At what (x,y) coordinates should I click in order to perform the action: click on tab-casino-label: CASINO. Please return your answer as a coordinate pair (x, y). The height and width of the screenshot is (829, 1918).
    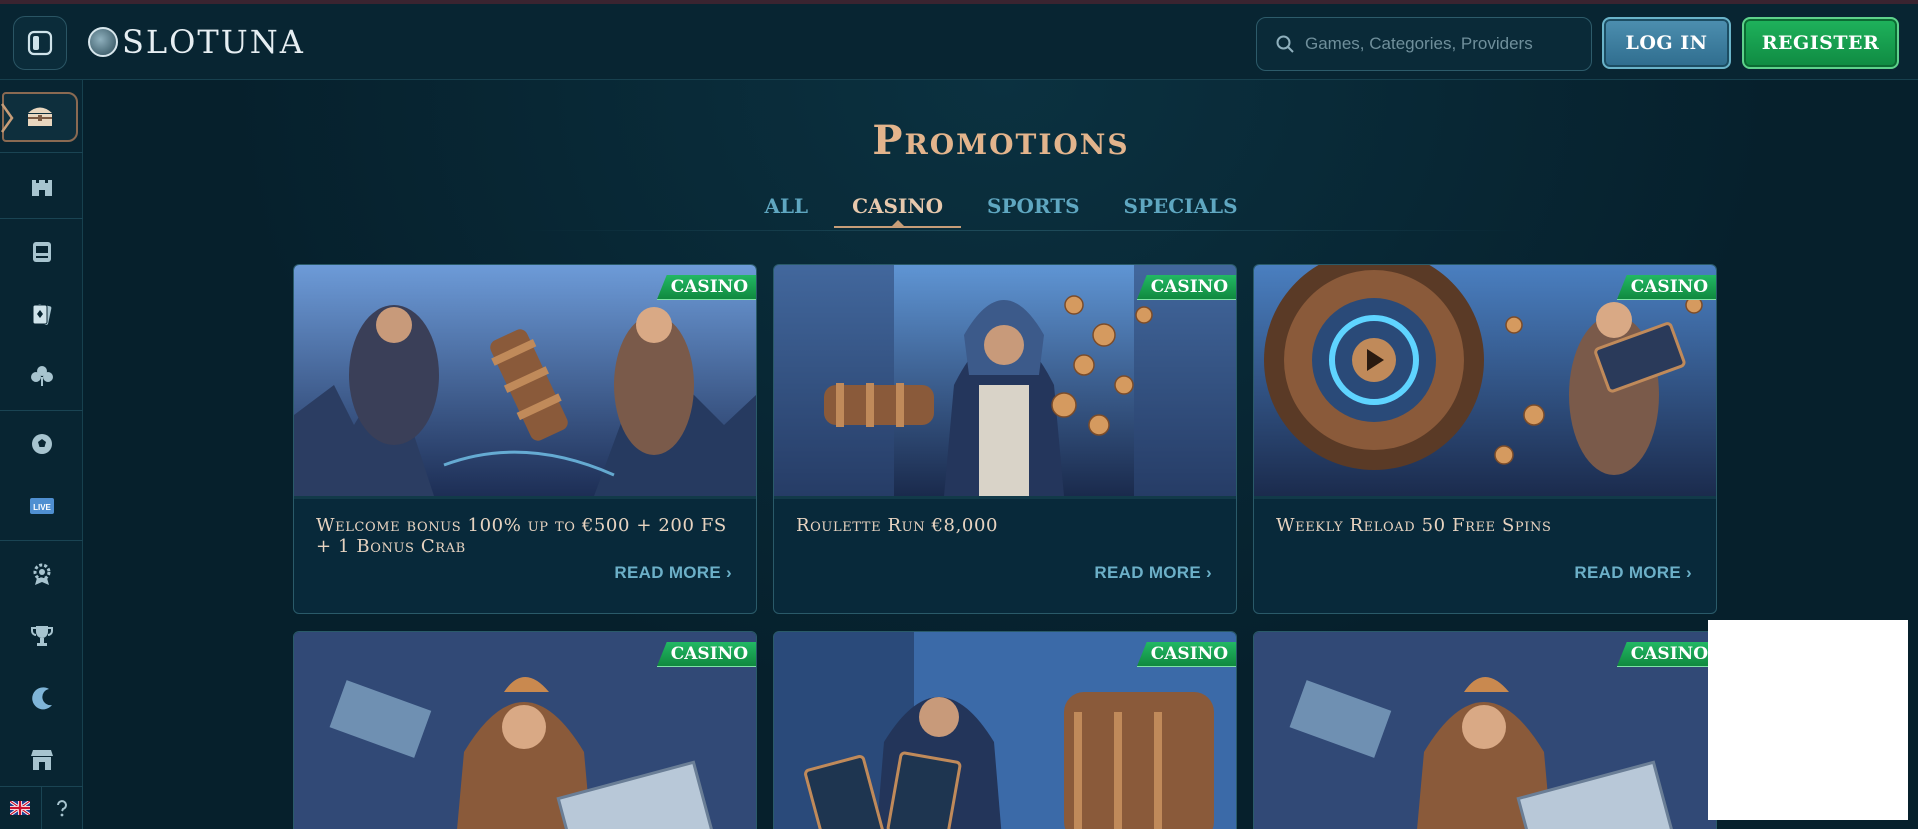
    Looking at the image, I should click on (898, 206).